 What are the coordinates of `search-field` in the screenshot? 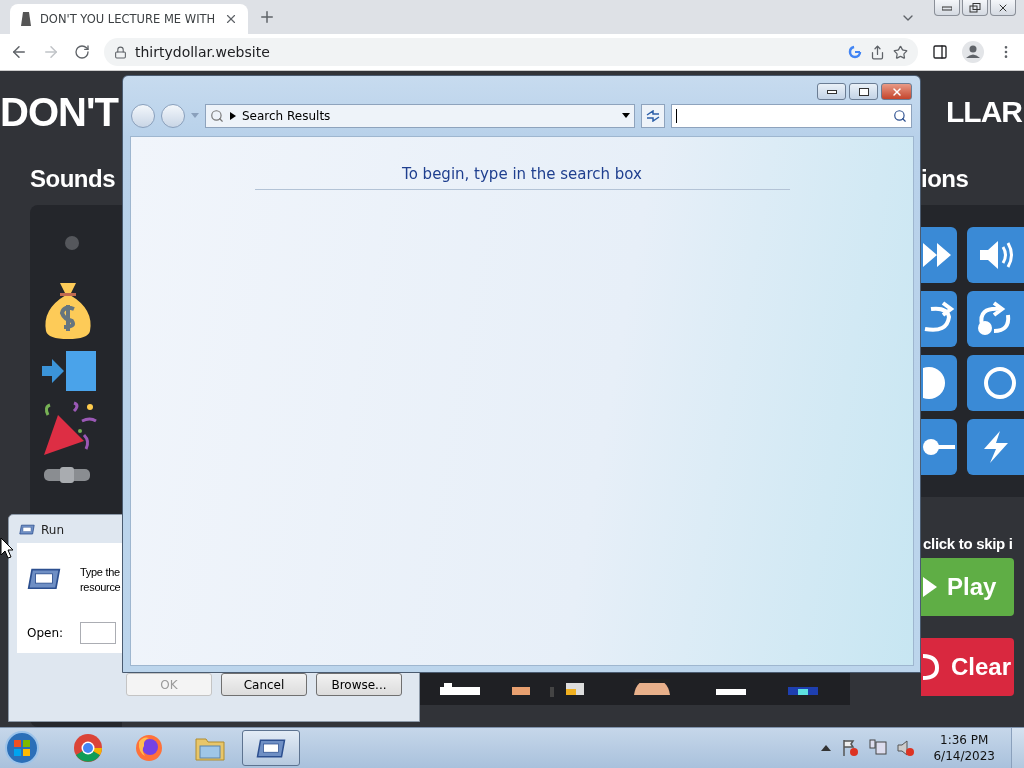 It's located at (791, 116).